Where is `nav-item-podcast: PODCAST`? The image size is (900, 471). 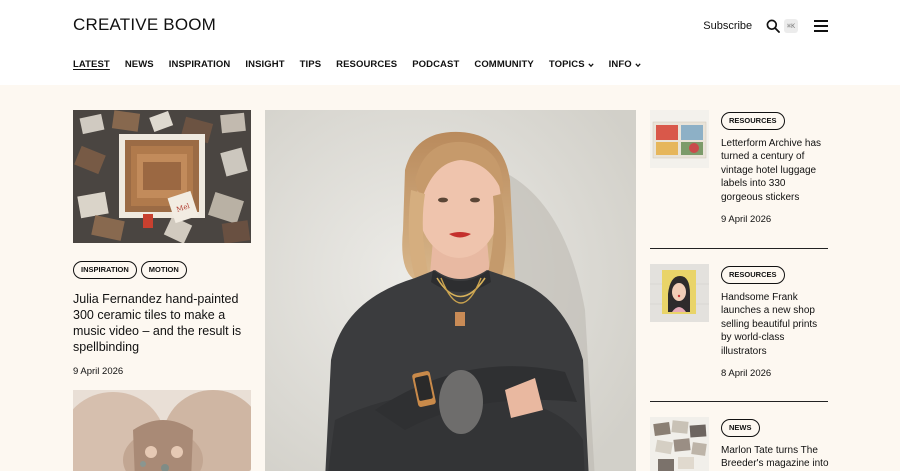 nav-item-podcast: PODCAST is located at coordinates (435, 64).